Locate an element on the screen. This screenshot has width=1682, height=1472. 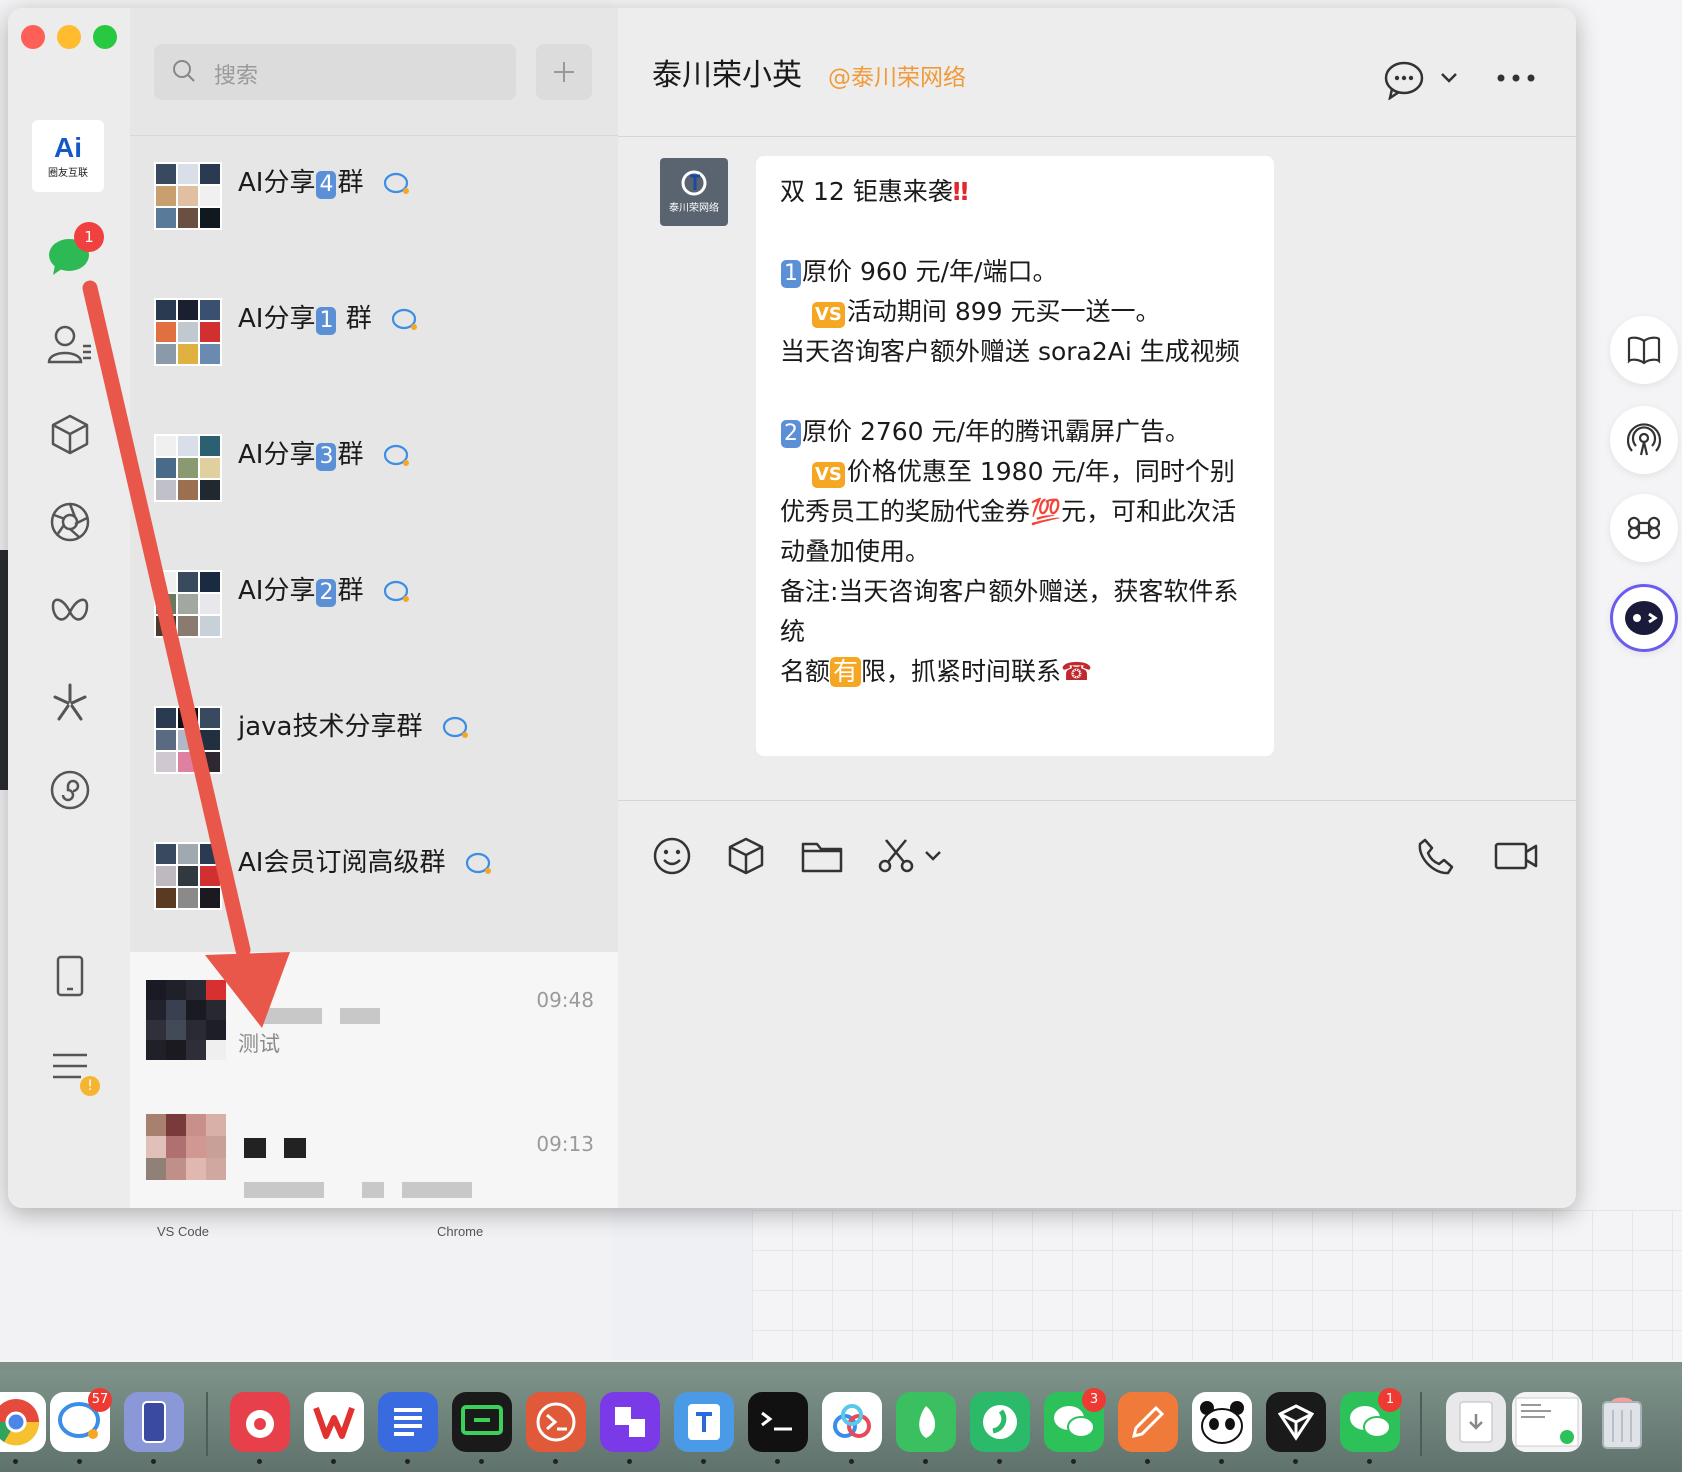
reader-button is located at coordinates (1644, 350).